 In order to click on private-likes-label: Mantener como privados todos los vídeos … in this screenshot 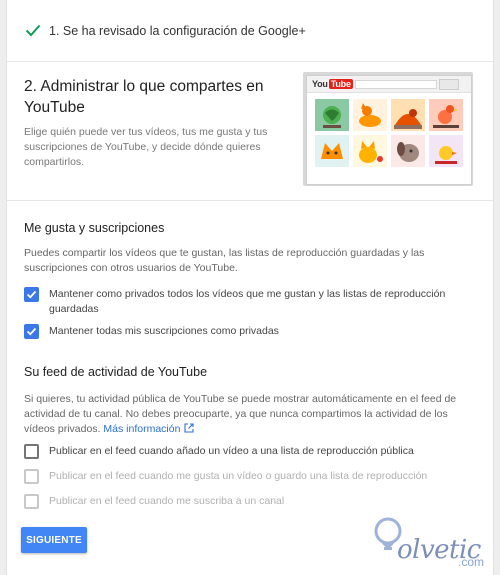, I will do `click(247, 301)`.